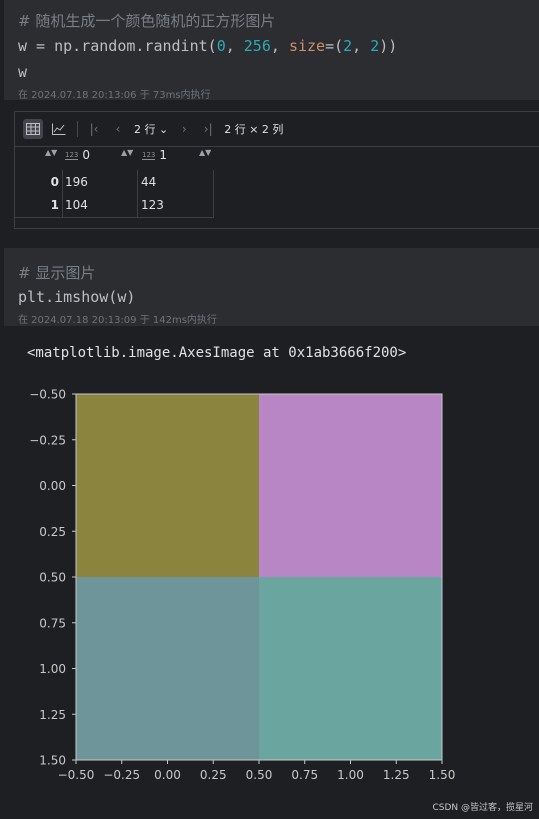 The width and height of the screenshot is (539, 819). What do you see at coordinates (76, 297) in the screenshot?
I see `code-line: plt.imshow(w)` at bounding box center [76, 297].